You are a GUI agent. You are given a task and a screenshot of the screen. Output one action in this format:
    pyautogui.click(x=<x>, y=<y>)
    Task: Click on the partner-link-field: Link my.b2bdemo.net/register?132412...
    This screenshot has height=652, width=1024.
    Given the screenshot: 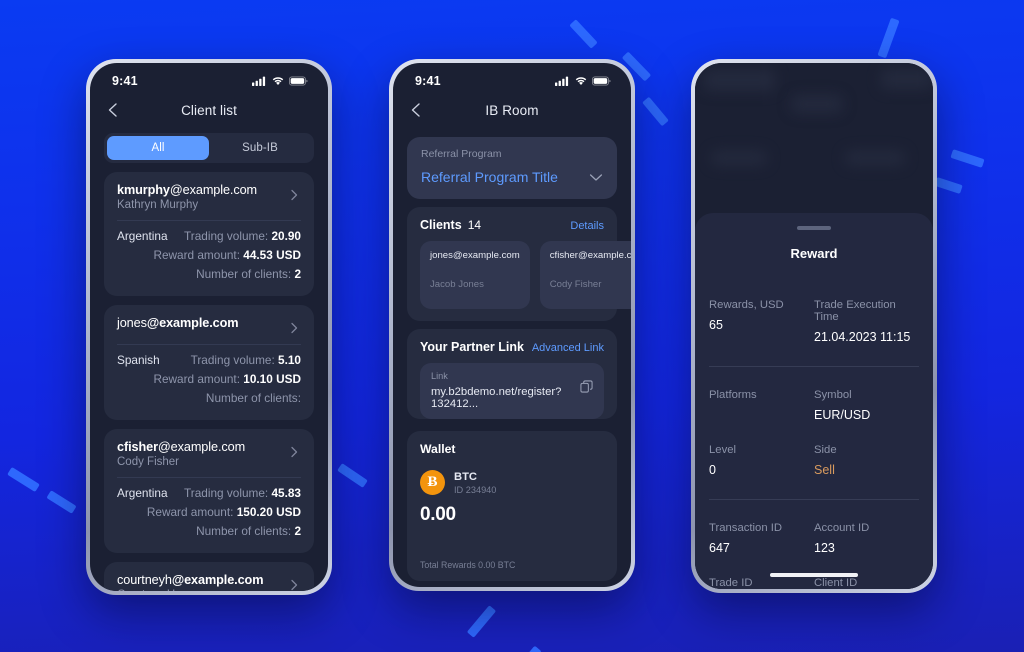 What is the action you would take?
    pyautogui.click(x=512, y=391)
    